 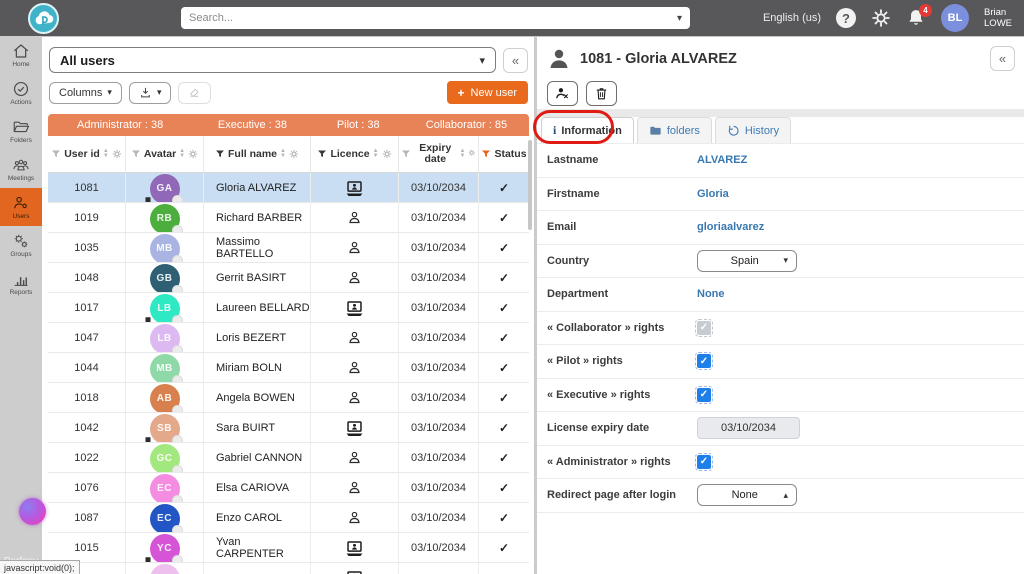 What do you see at coordinates (504, 154) in the screenshot?
I see `column-header-status: Status` at bounding box center [504, 154].